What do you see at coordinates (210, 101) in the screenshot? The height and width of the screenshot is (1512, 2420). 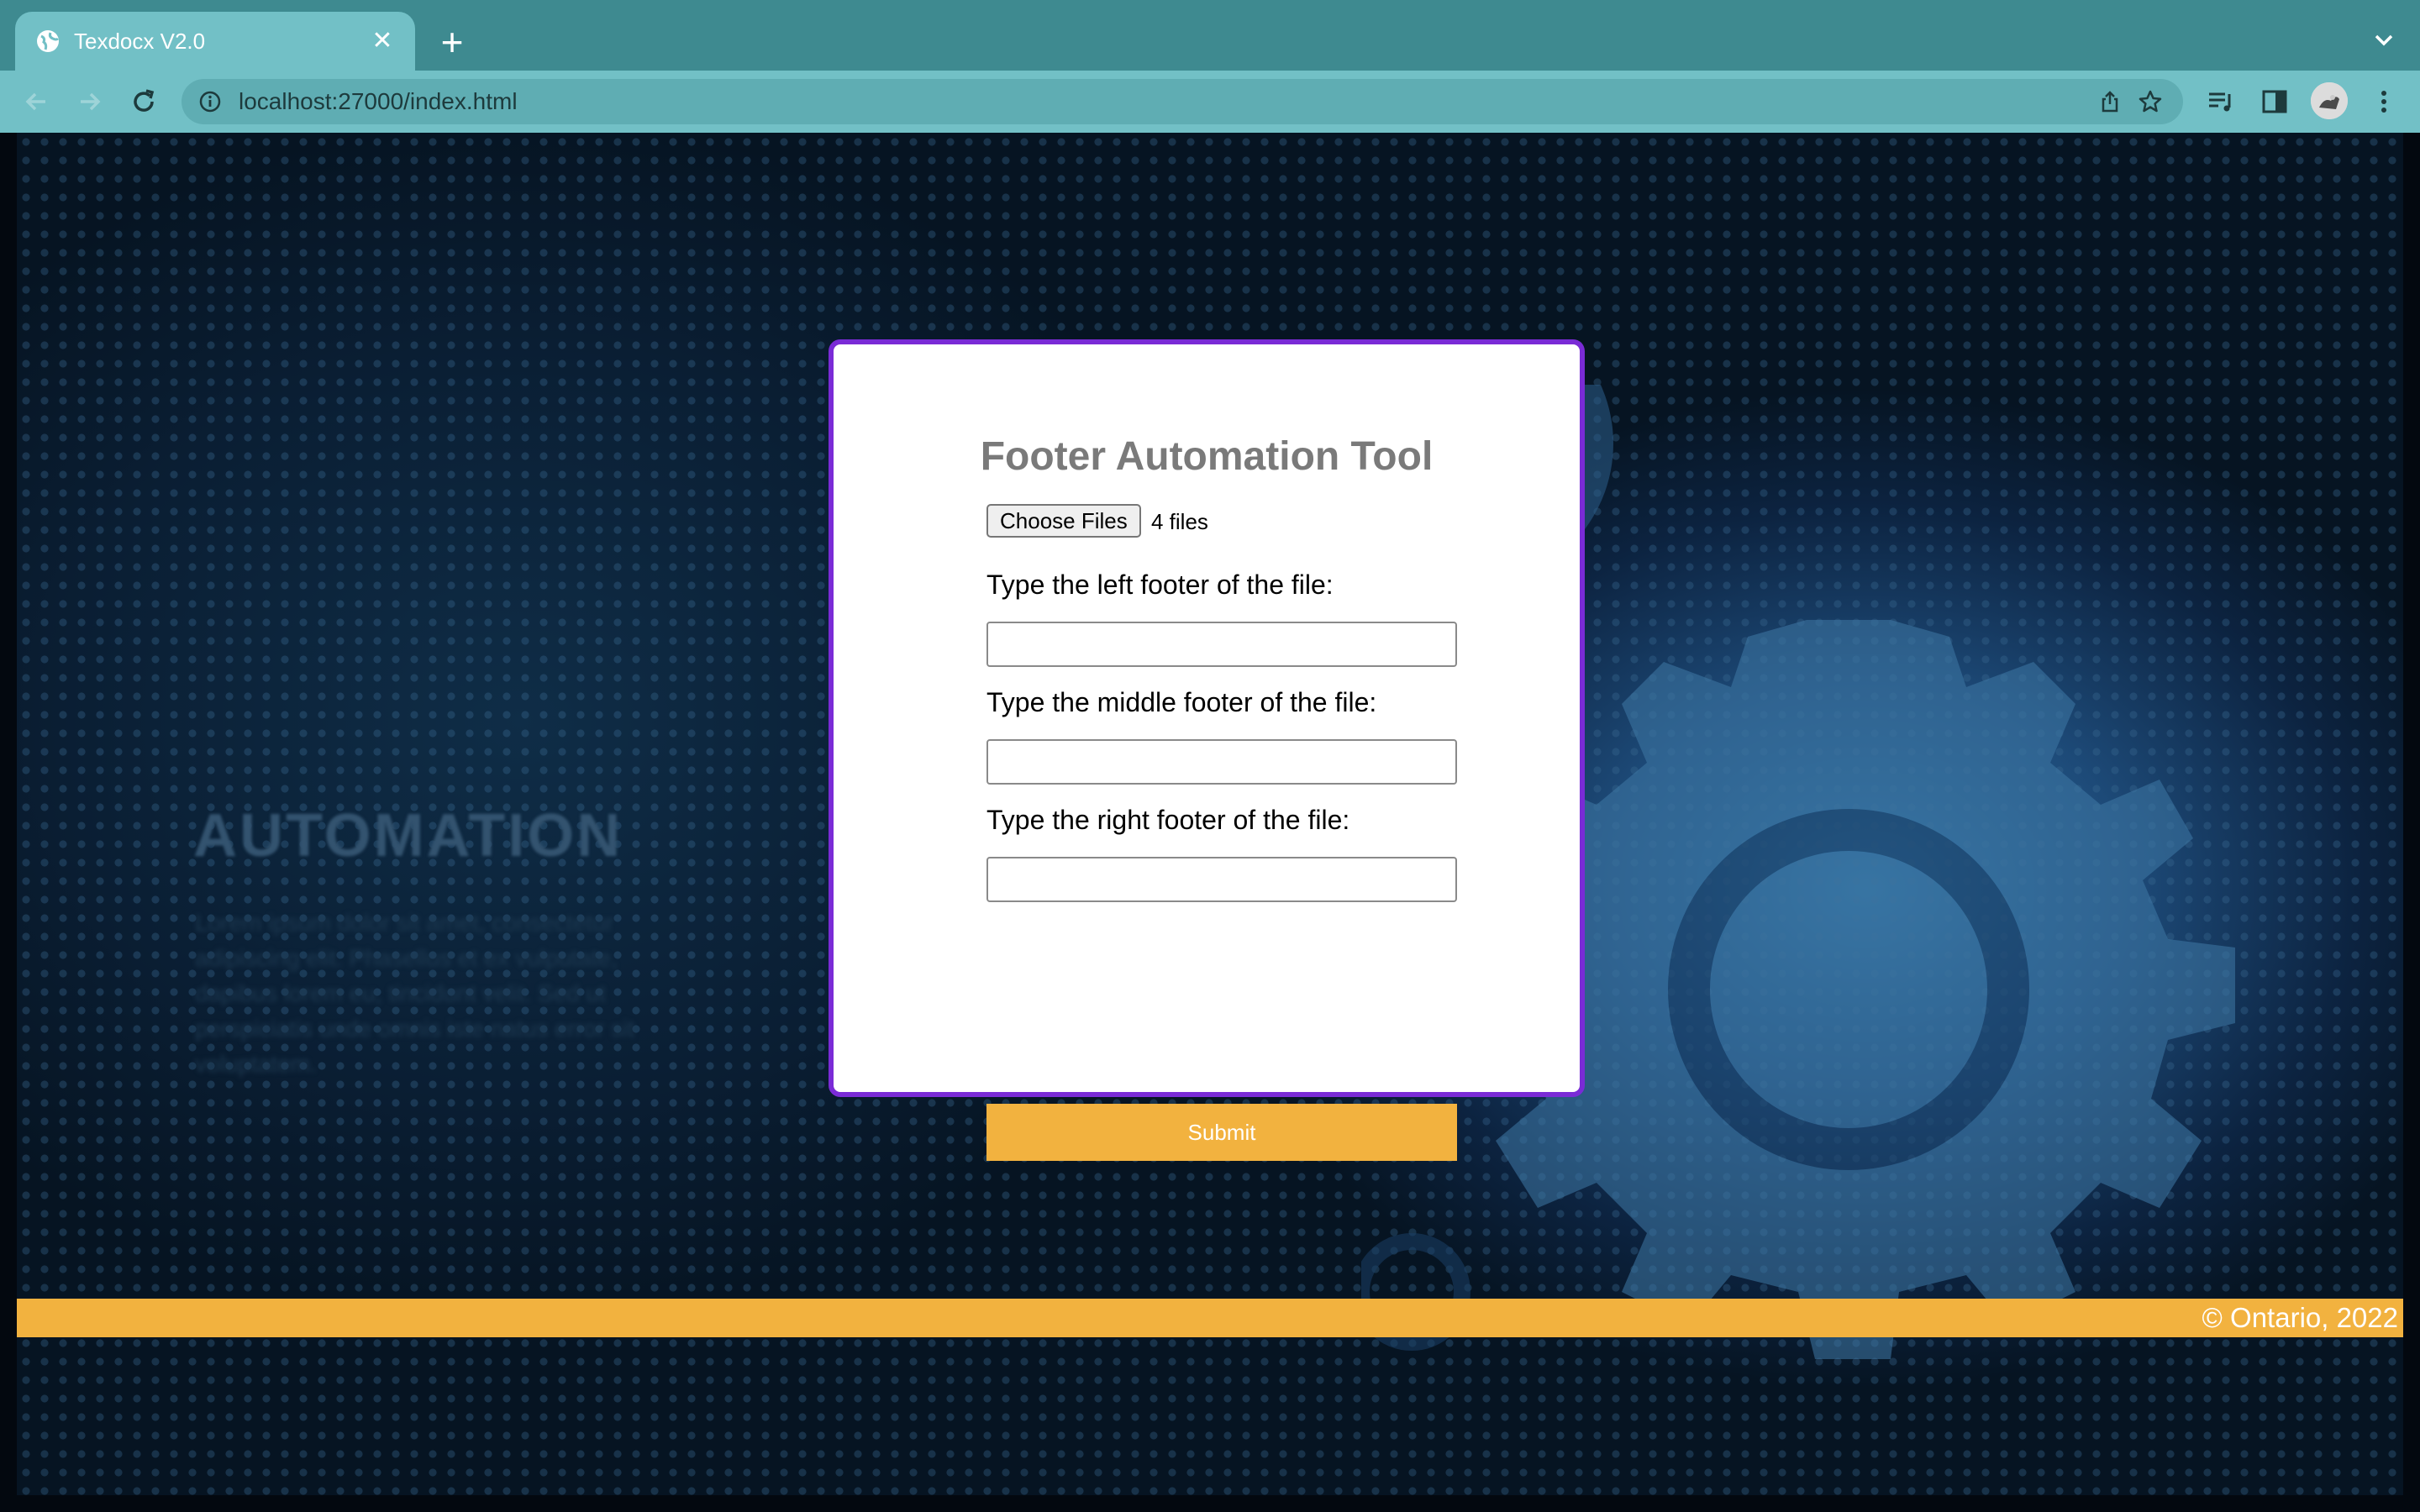 I see `info-icon` at bounding box center [210, 101].